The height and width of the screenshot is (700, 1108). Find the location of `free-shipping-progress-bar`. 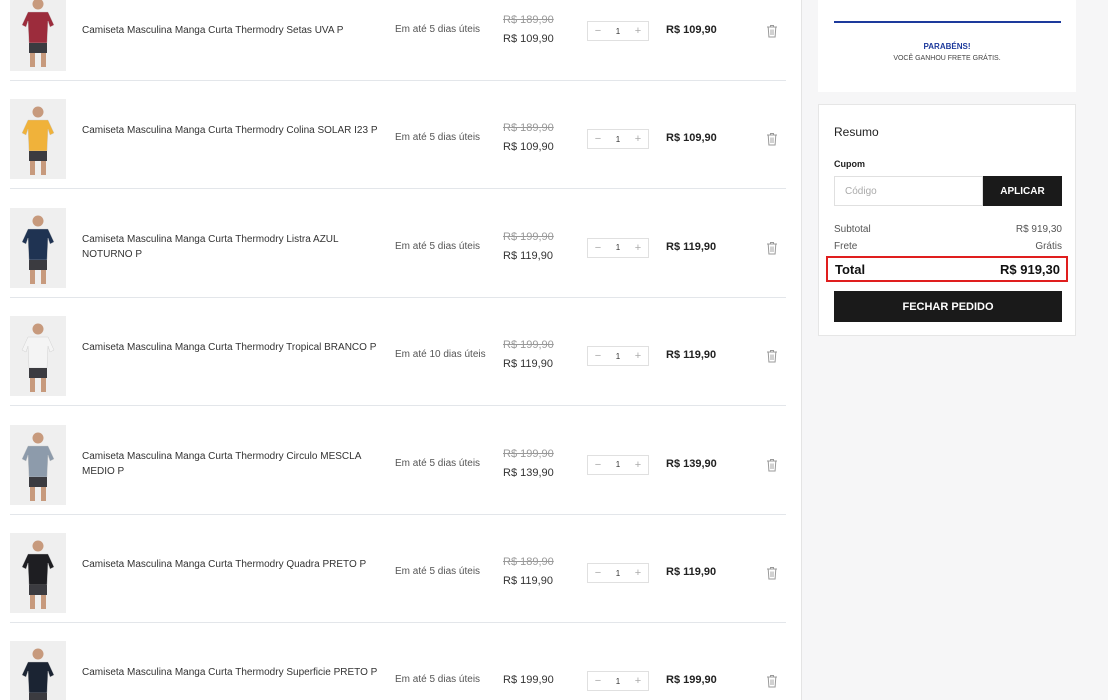

free-shipping-progress-bar is located at coordinates (947, 22).